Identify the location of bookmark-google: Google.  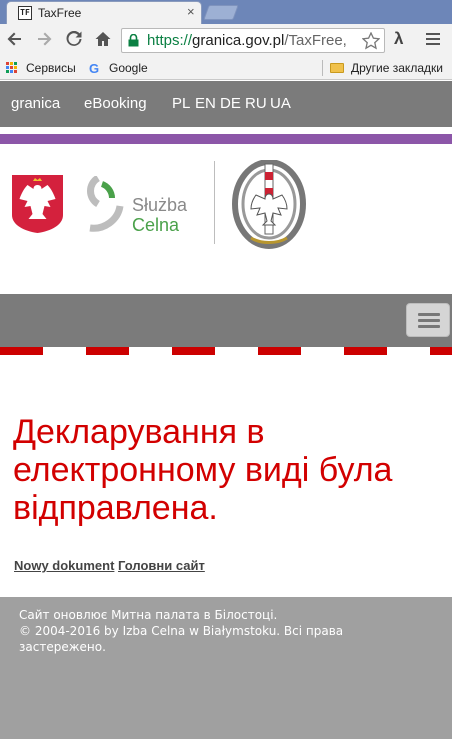
(128, 68).